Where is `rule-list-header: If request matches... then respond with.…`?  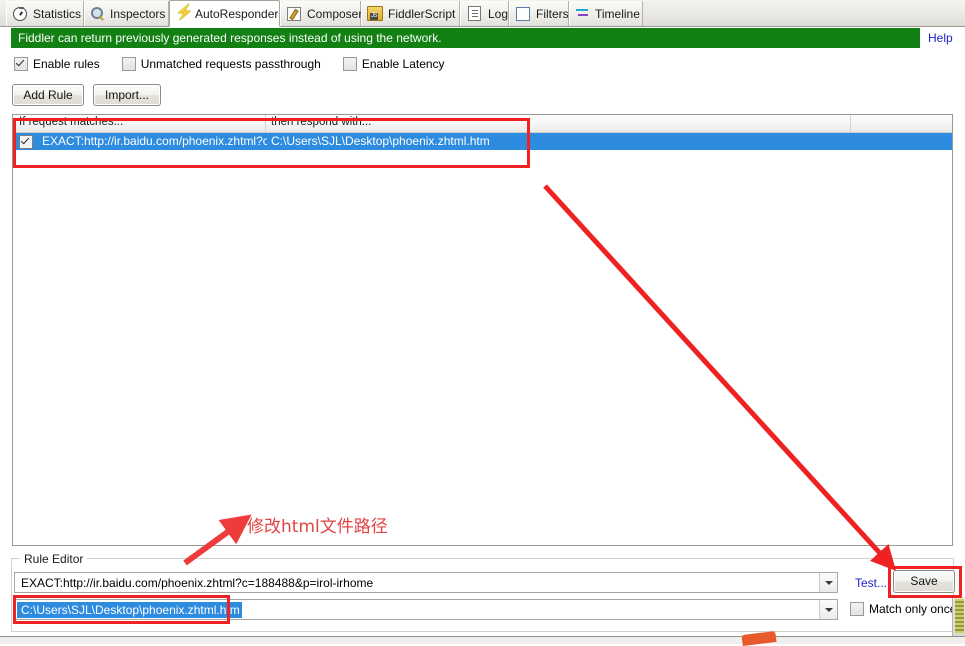 rule-list-header: If request matches... then respond with.… is located at coordinates (482, 124).